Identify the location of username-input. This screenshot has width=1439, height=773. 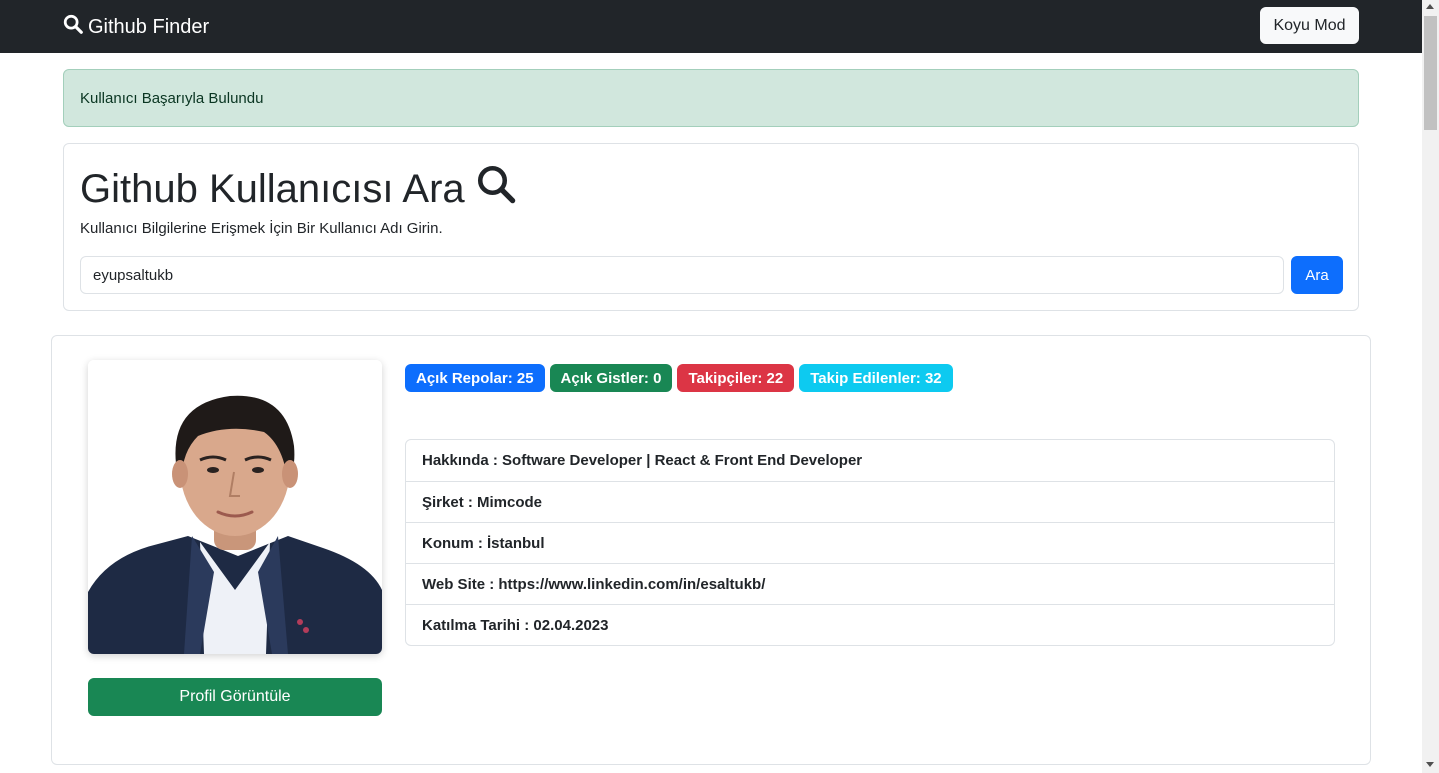
(682, 275).